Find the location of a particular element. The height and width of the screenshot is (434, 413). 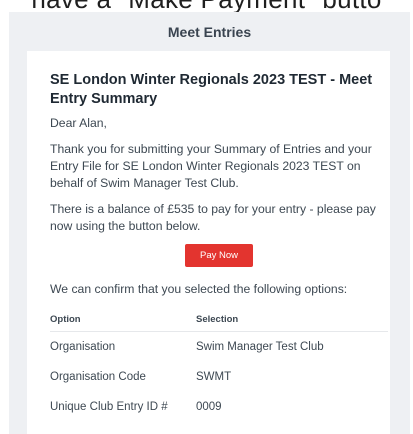

email-header-title: Meet Entries is located at coordinates (209, 31).